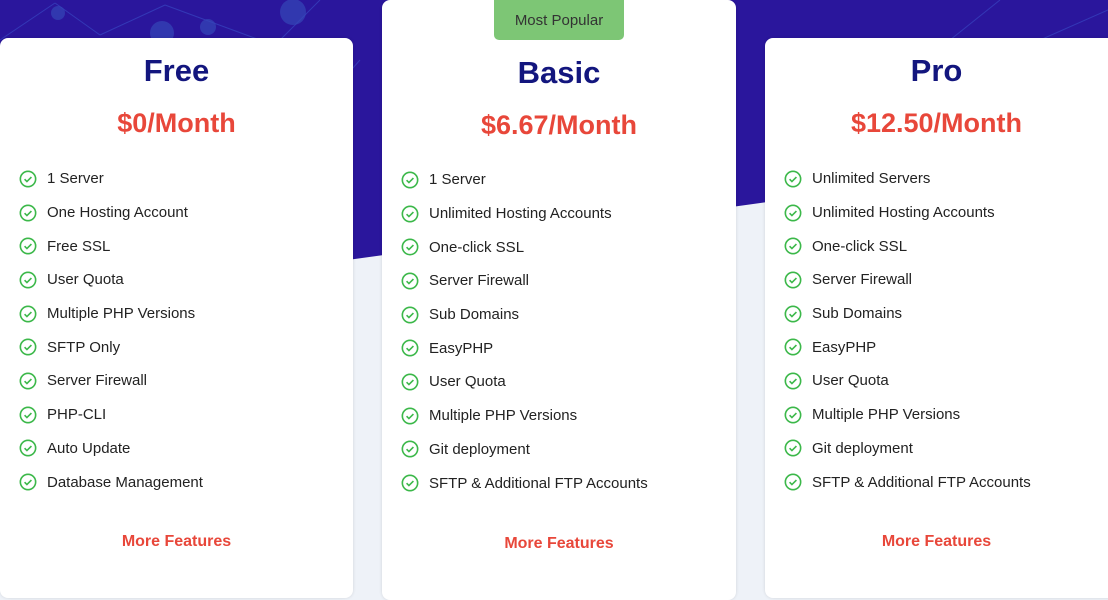 The width and height of the screenshot is (1108, 600). I want to click on plan-title: Free, so click(176, 70).